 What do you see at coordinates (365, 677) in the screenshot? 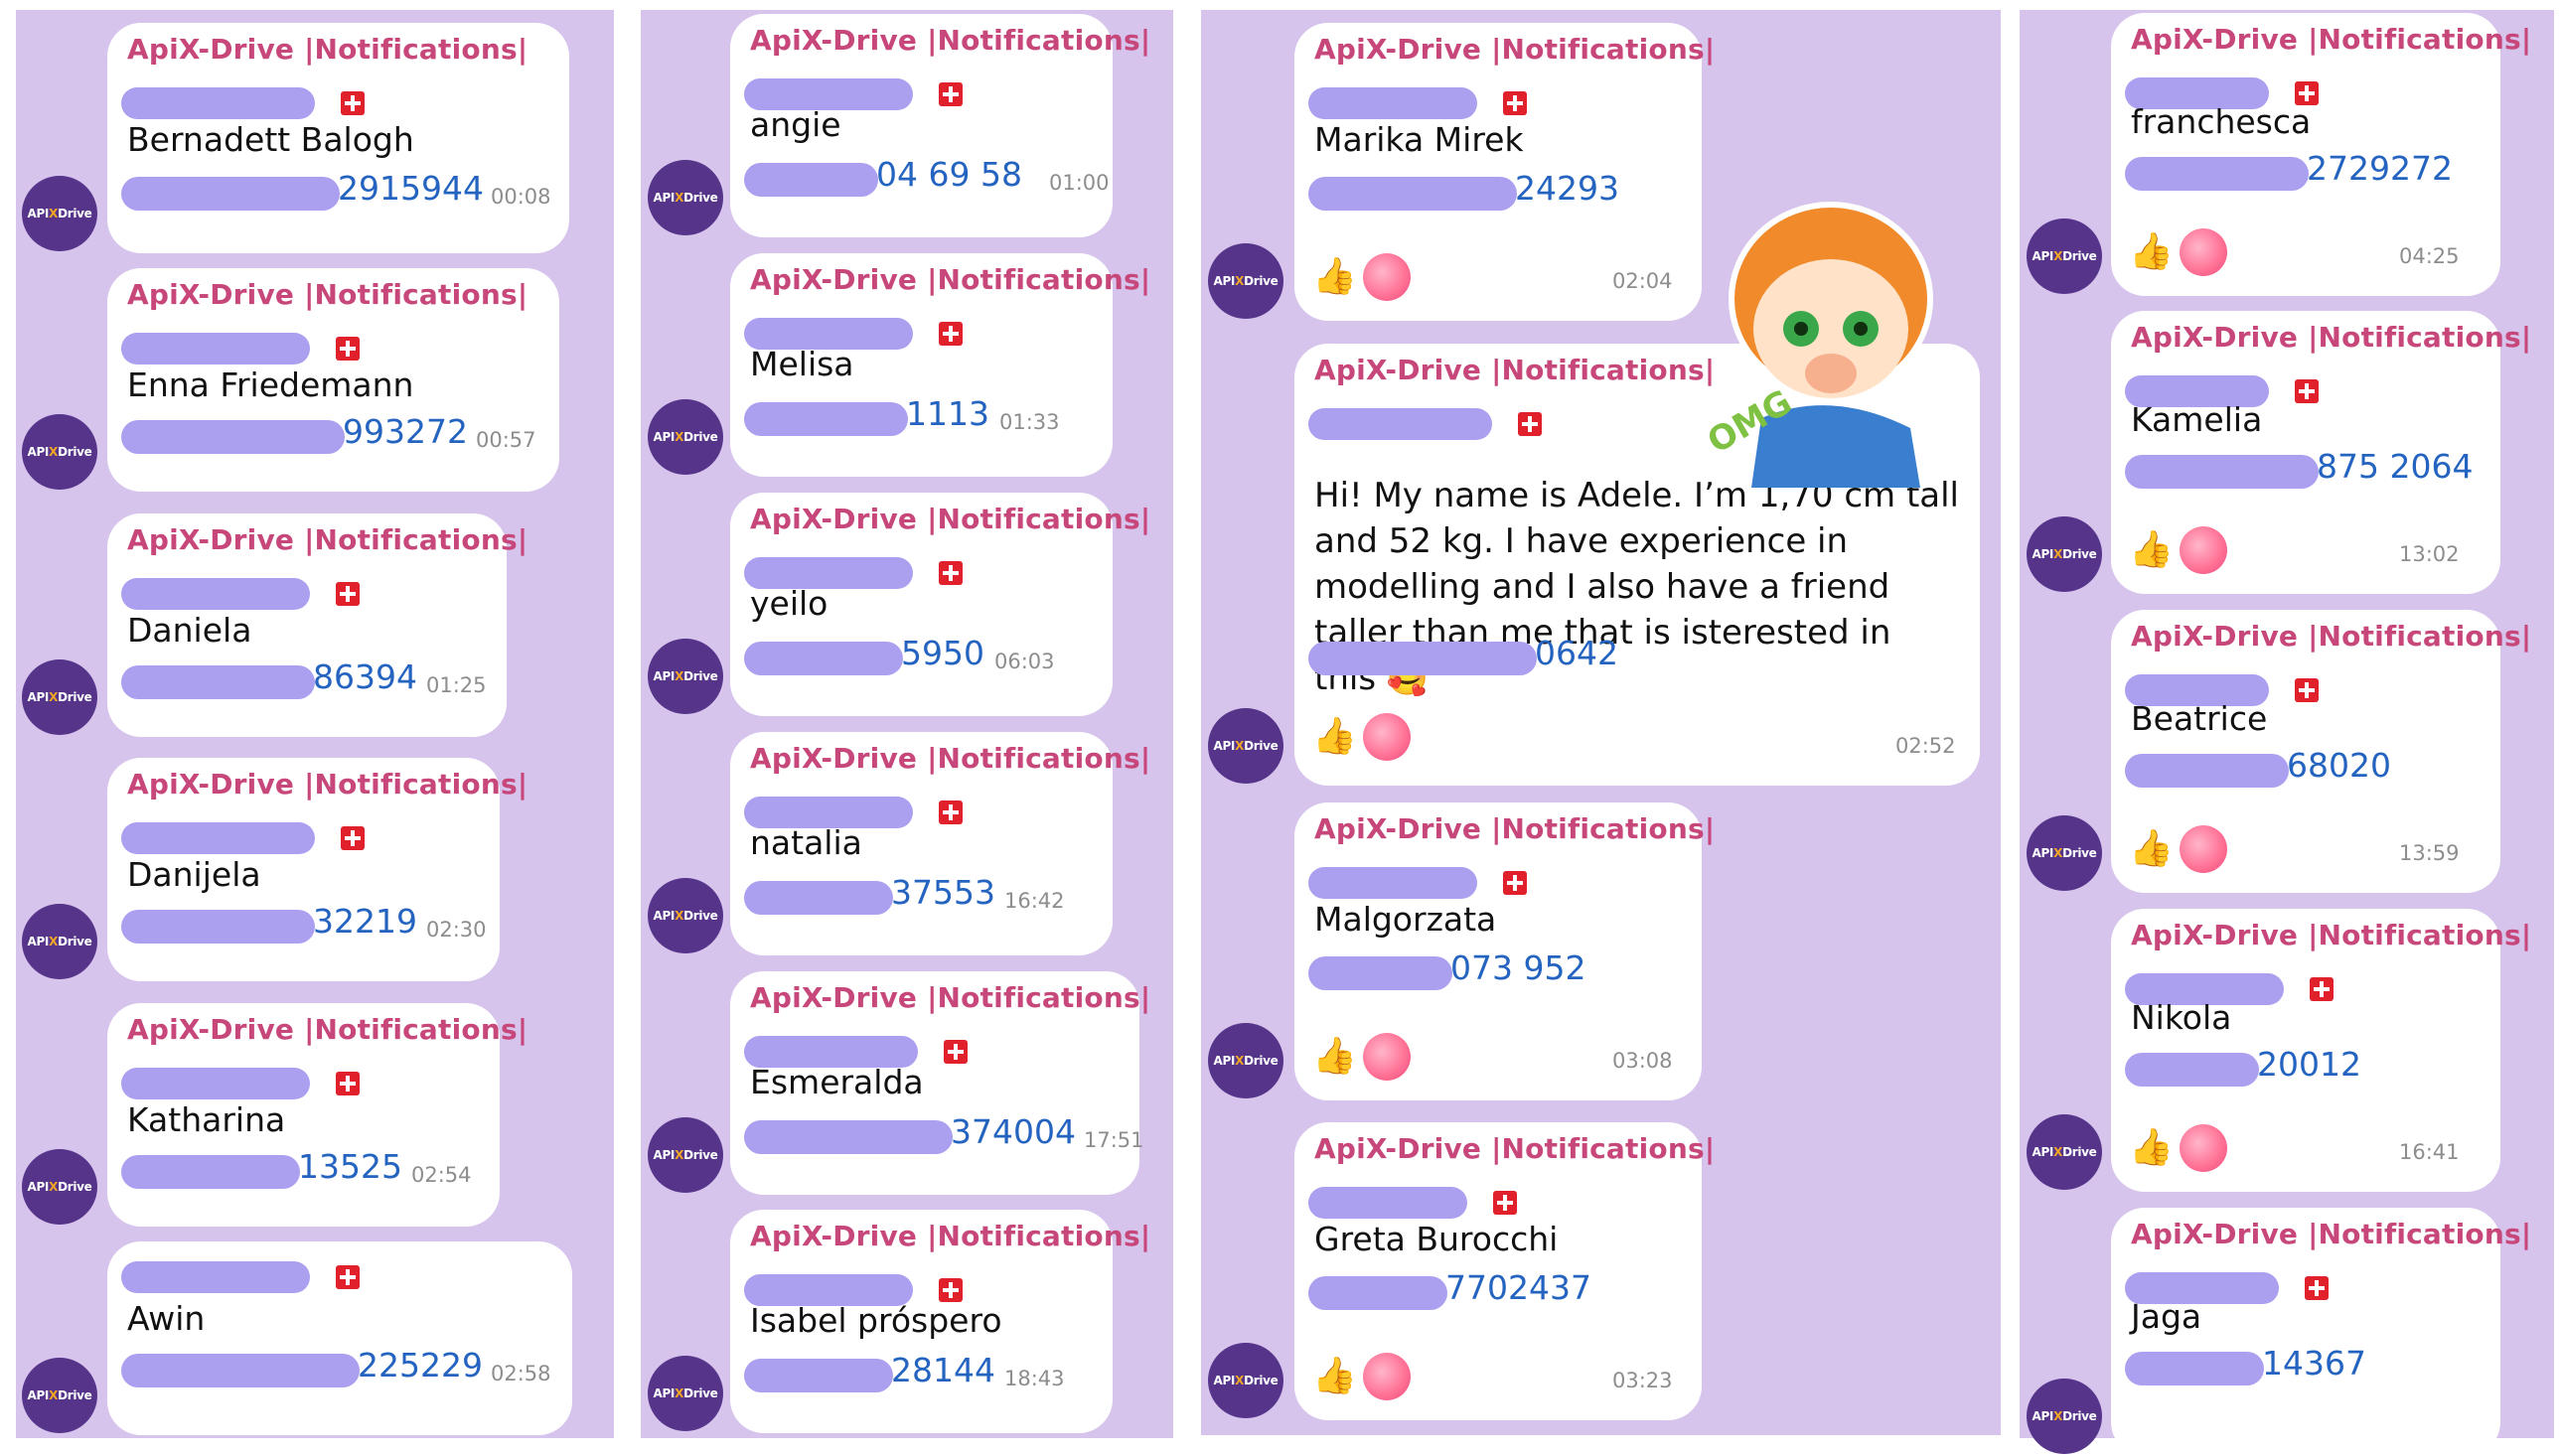
I see `phone-number: 86394` at bounding box center [365, 677].